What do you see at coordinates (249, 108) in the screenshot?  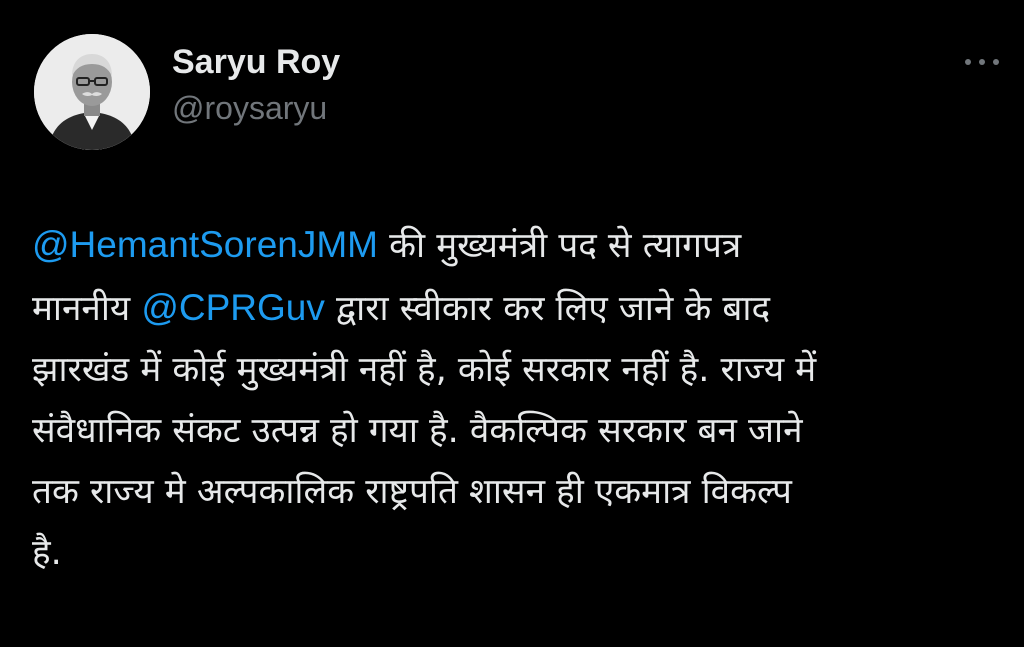 I see `author-handle: @roysaryu` at bounding box center [249, 108].